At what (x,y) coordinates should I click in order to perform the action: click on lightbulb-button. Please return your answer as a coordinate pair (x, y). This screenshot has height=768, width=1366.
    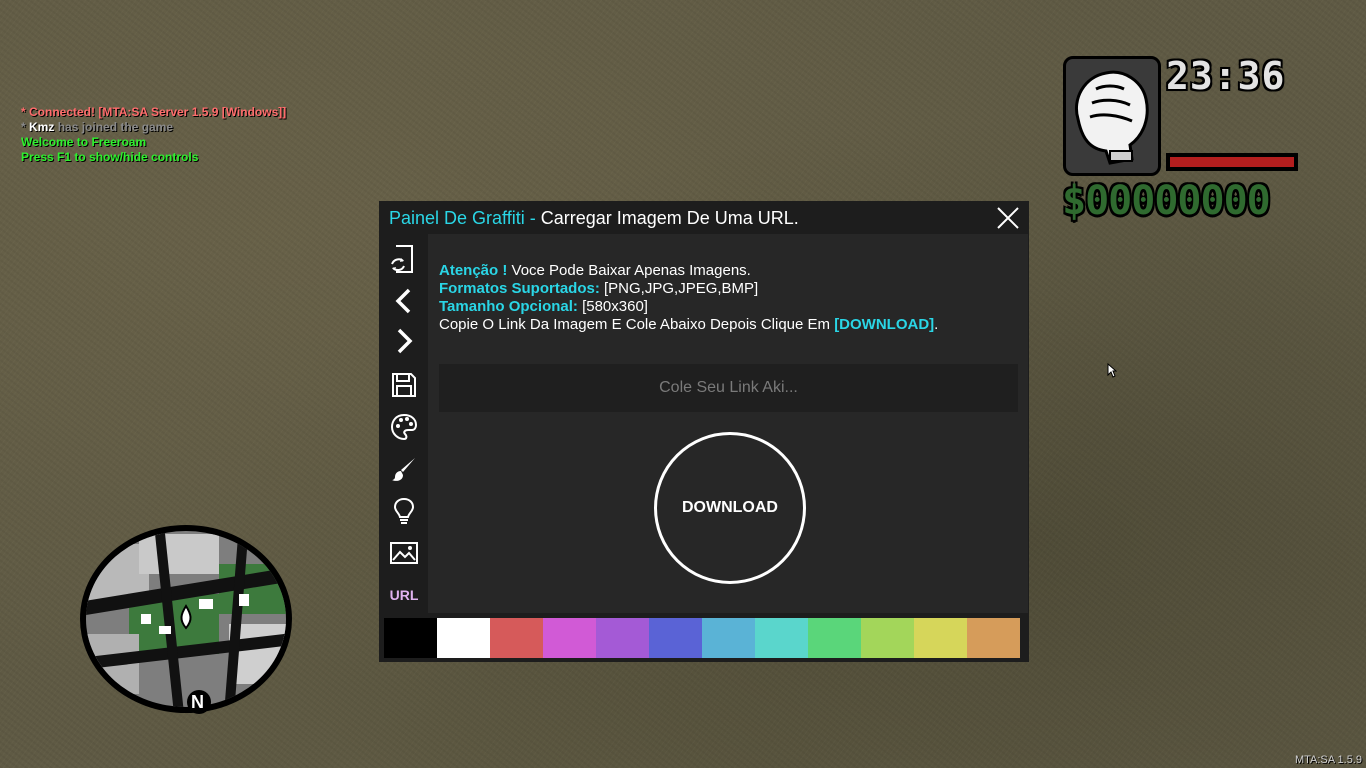
    Looking at the image, I should click on (404, 511).